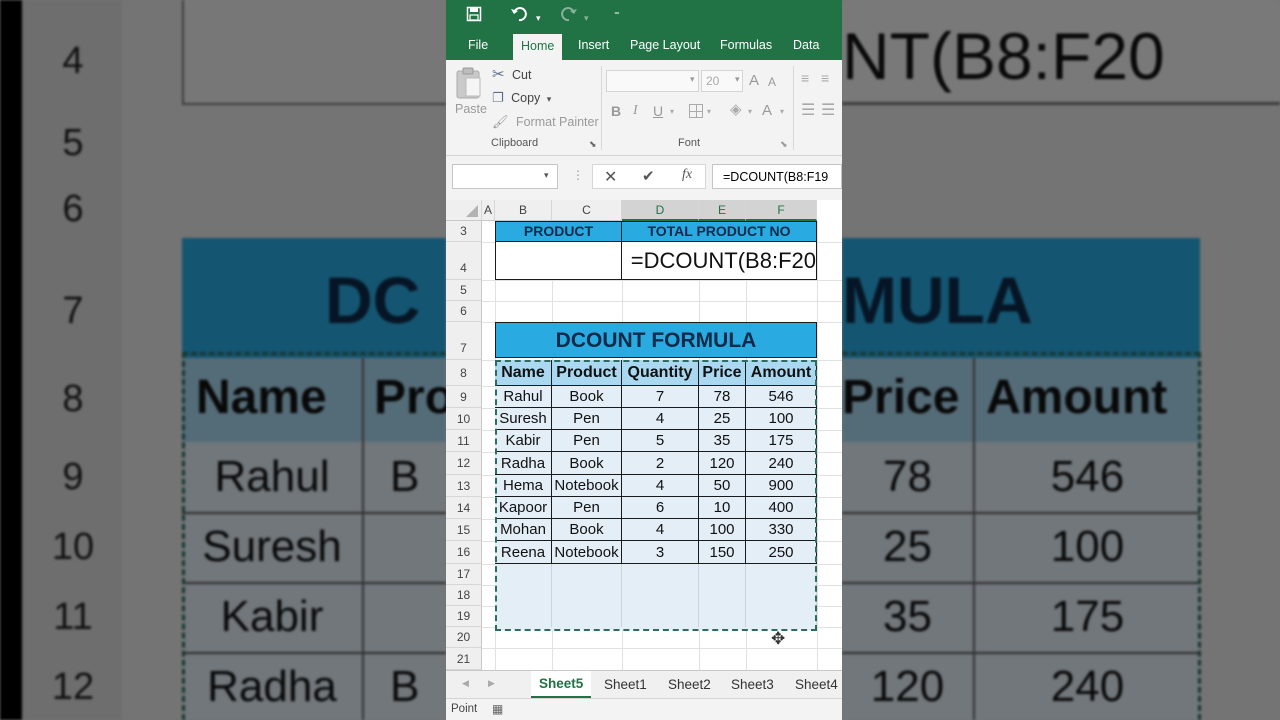 Image resolution: width=1280 pixels, height=720 pixels. I want to click on tab-insert: Insert, so click(593, 45).